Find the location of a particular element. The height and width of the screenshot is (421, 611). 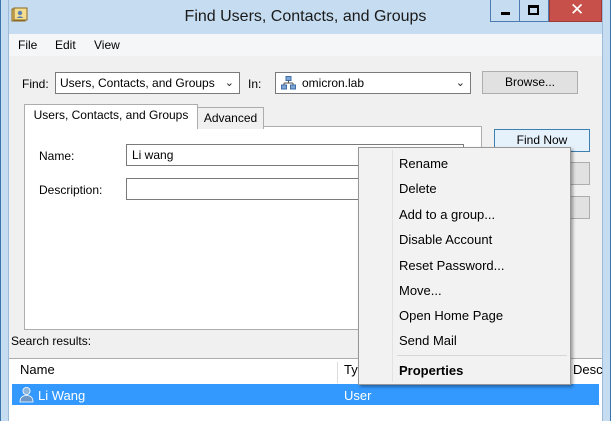

find-label: Find: is located at coordinates (35, 84).